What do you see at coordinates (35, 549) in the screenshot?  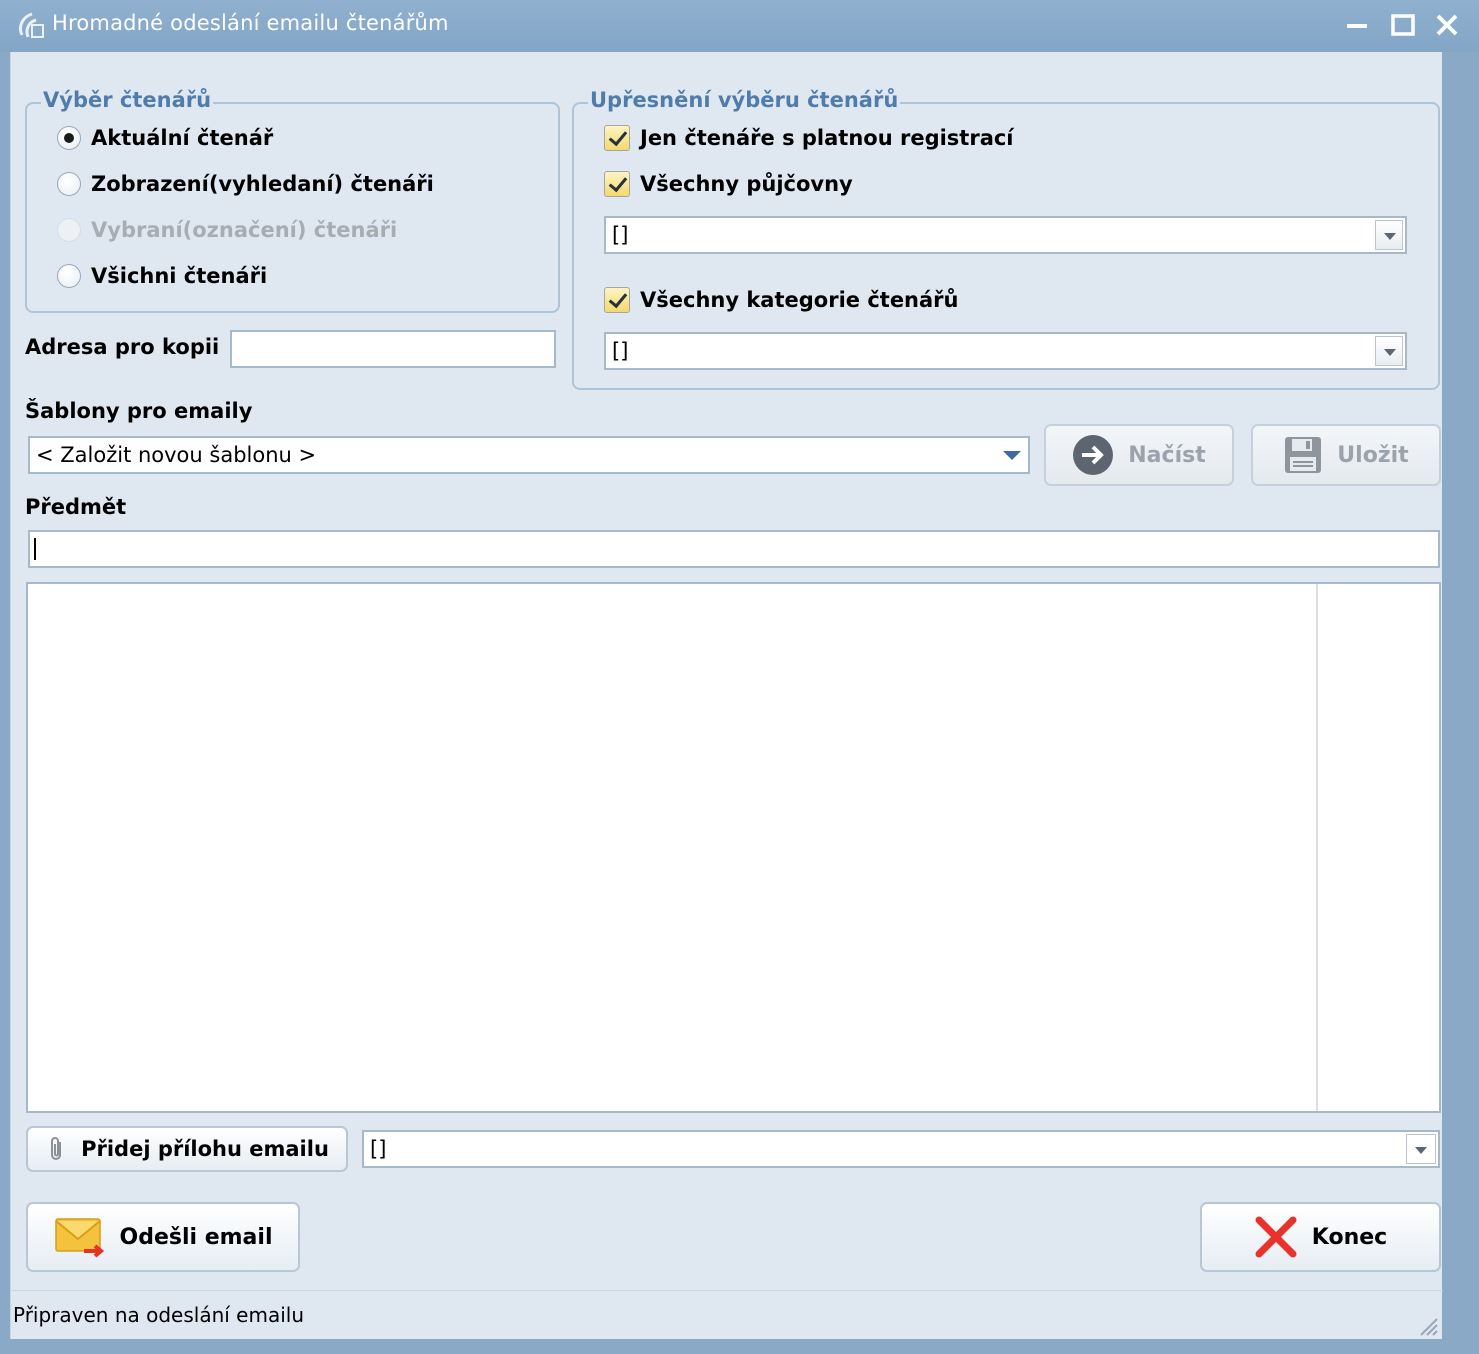 I see `text-caret` at bounding box center [35, 549].